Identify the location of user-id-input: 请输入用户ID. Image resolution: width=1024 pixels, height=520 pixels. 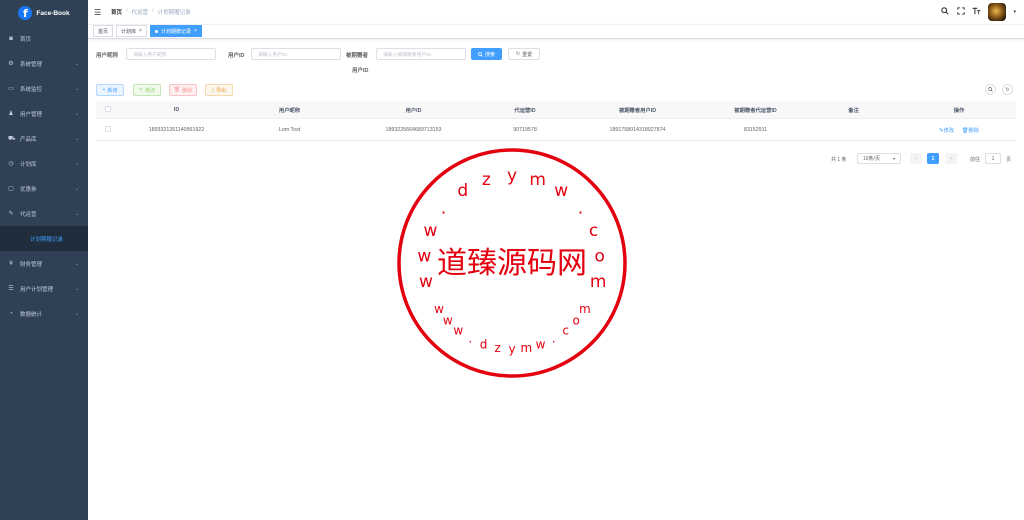
(296, 54).